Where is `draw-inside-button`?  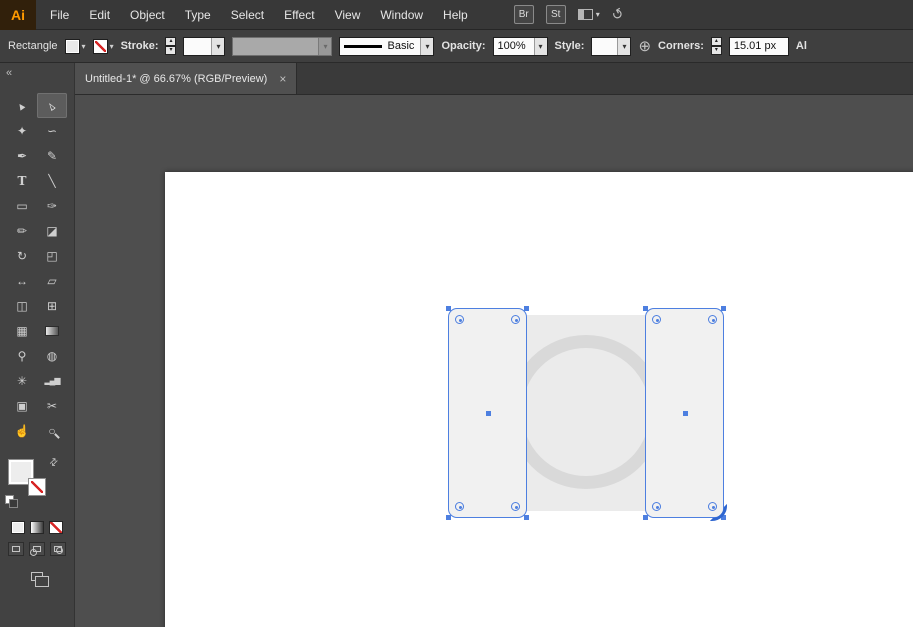
draw-inside-button is located at coordinates (58, 549).